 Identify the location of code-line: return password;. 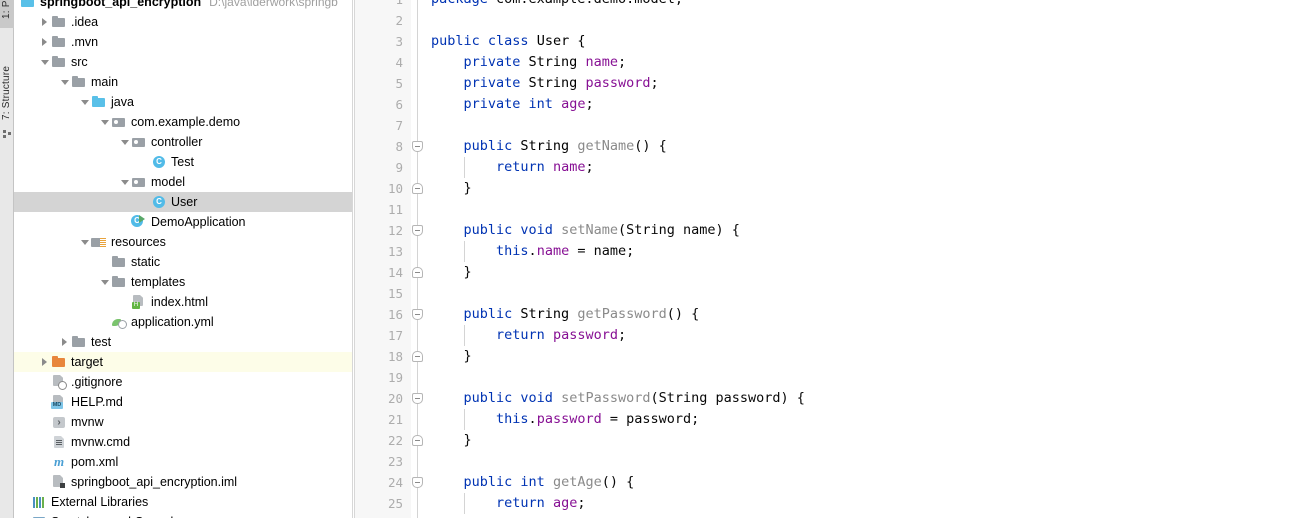
(528, 335).